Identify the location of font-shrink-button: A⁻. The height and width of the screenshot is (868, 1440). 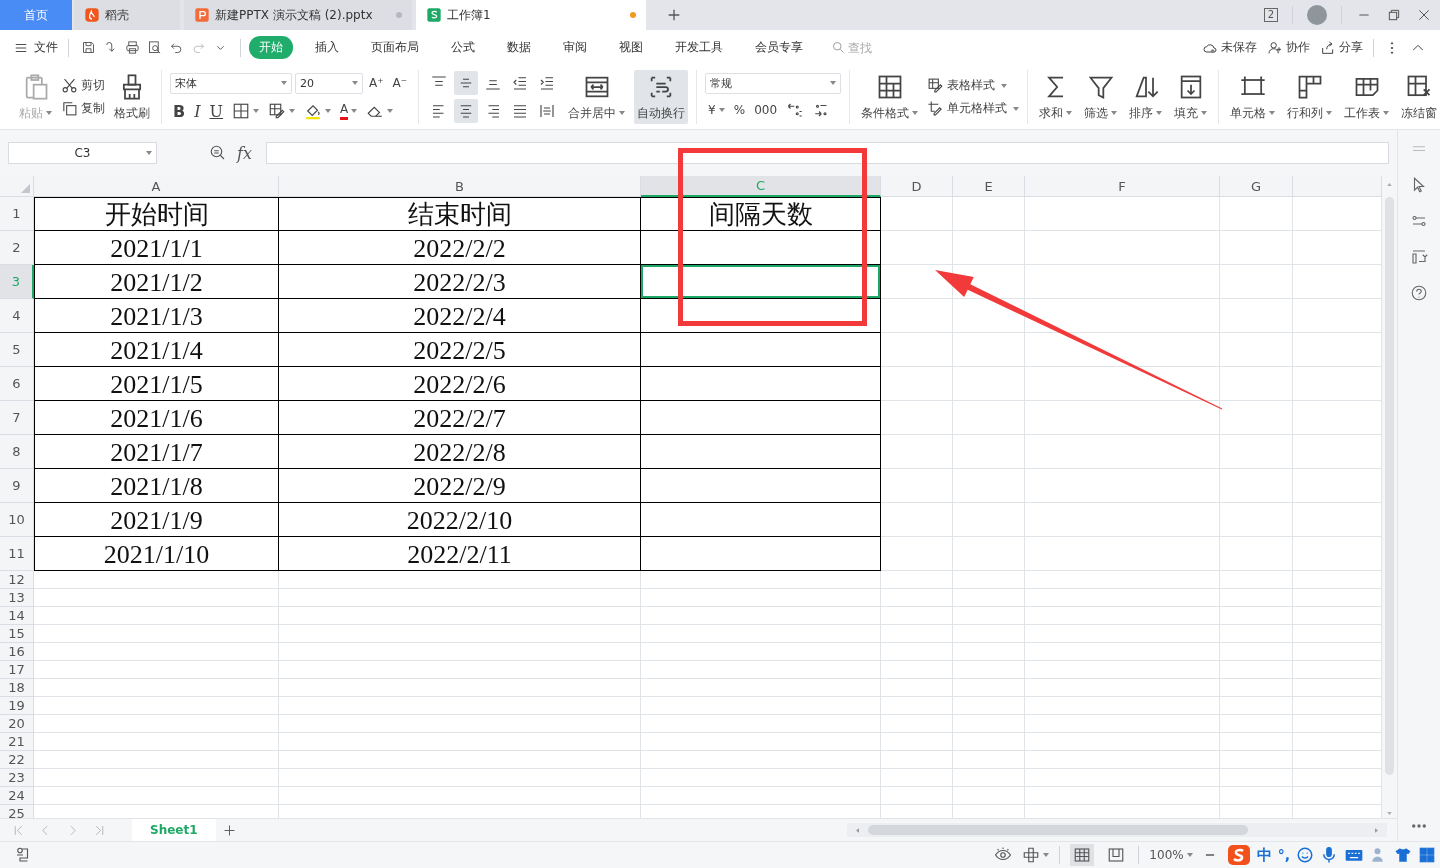
(400, 83).